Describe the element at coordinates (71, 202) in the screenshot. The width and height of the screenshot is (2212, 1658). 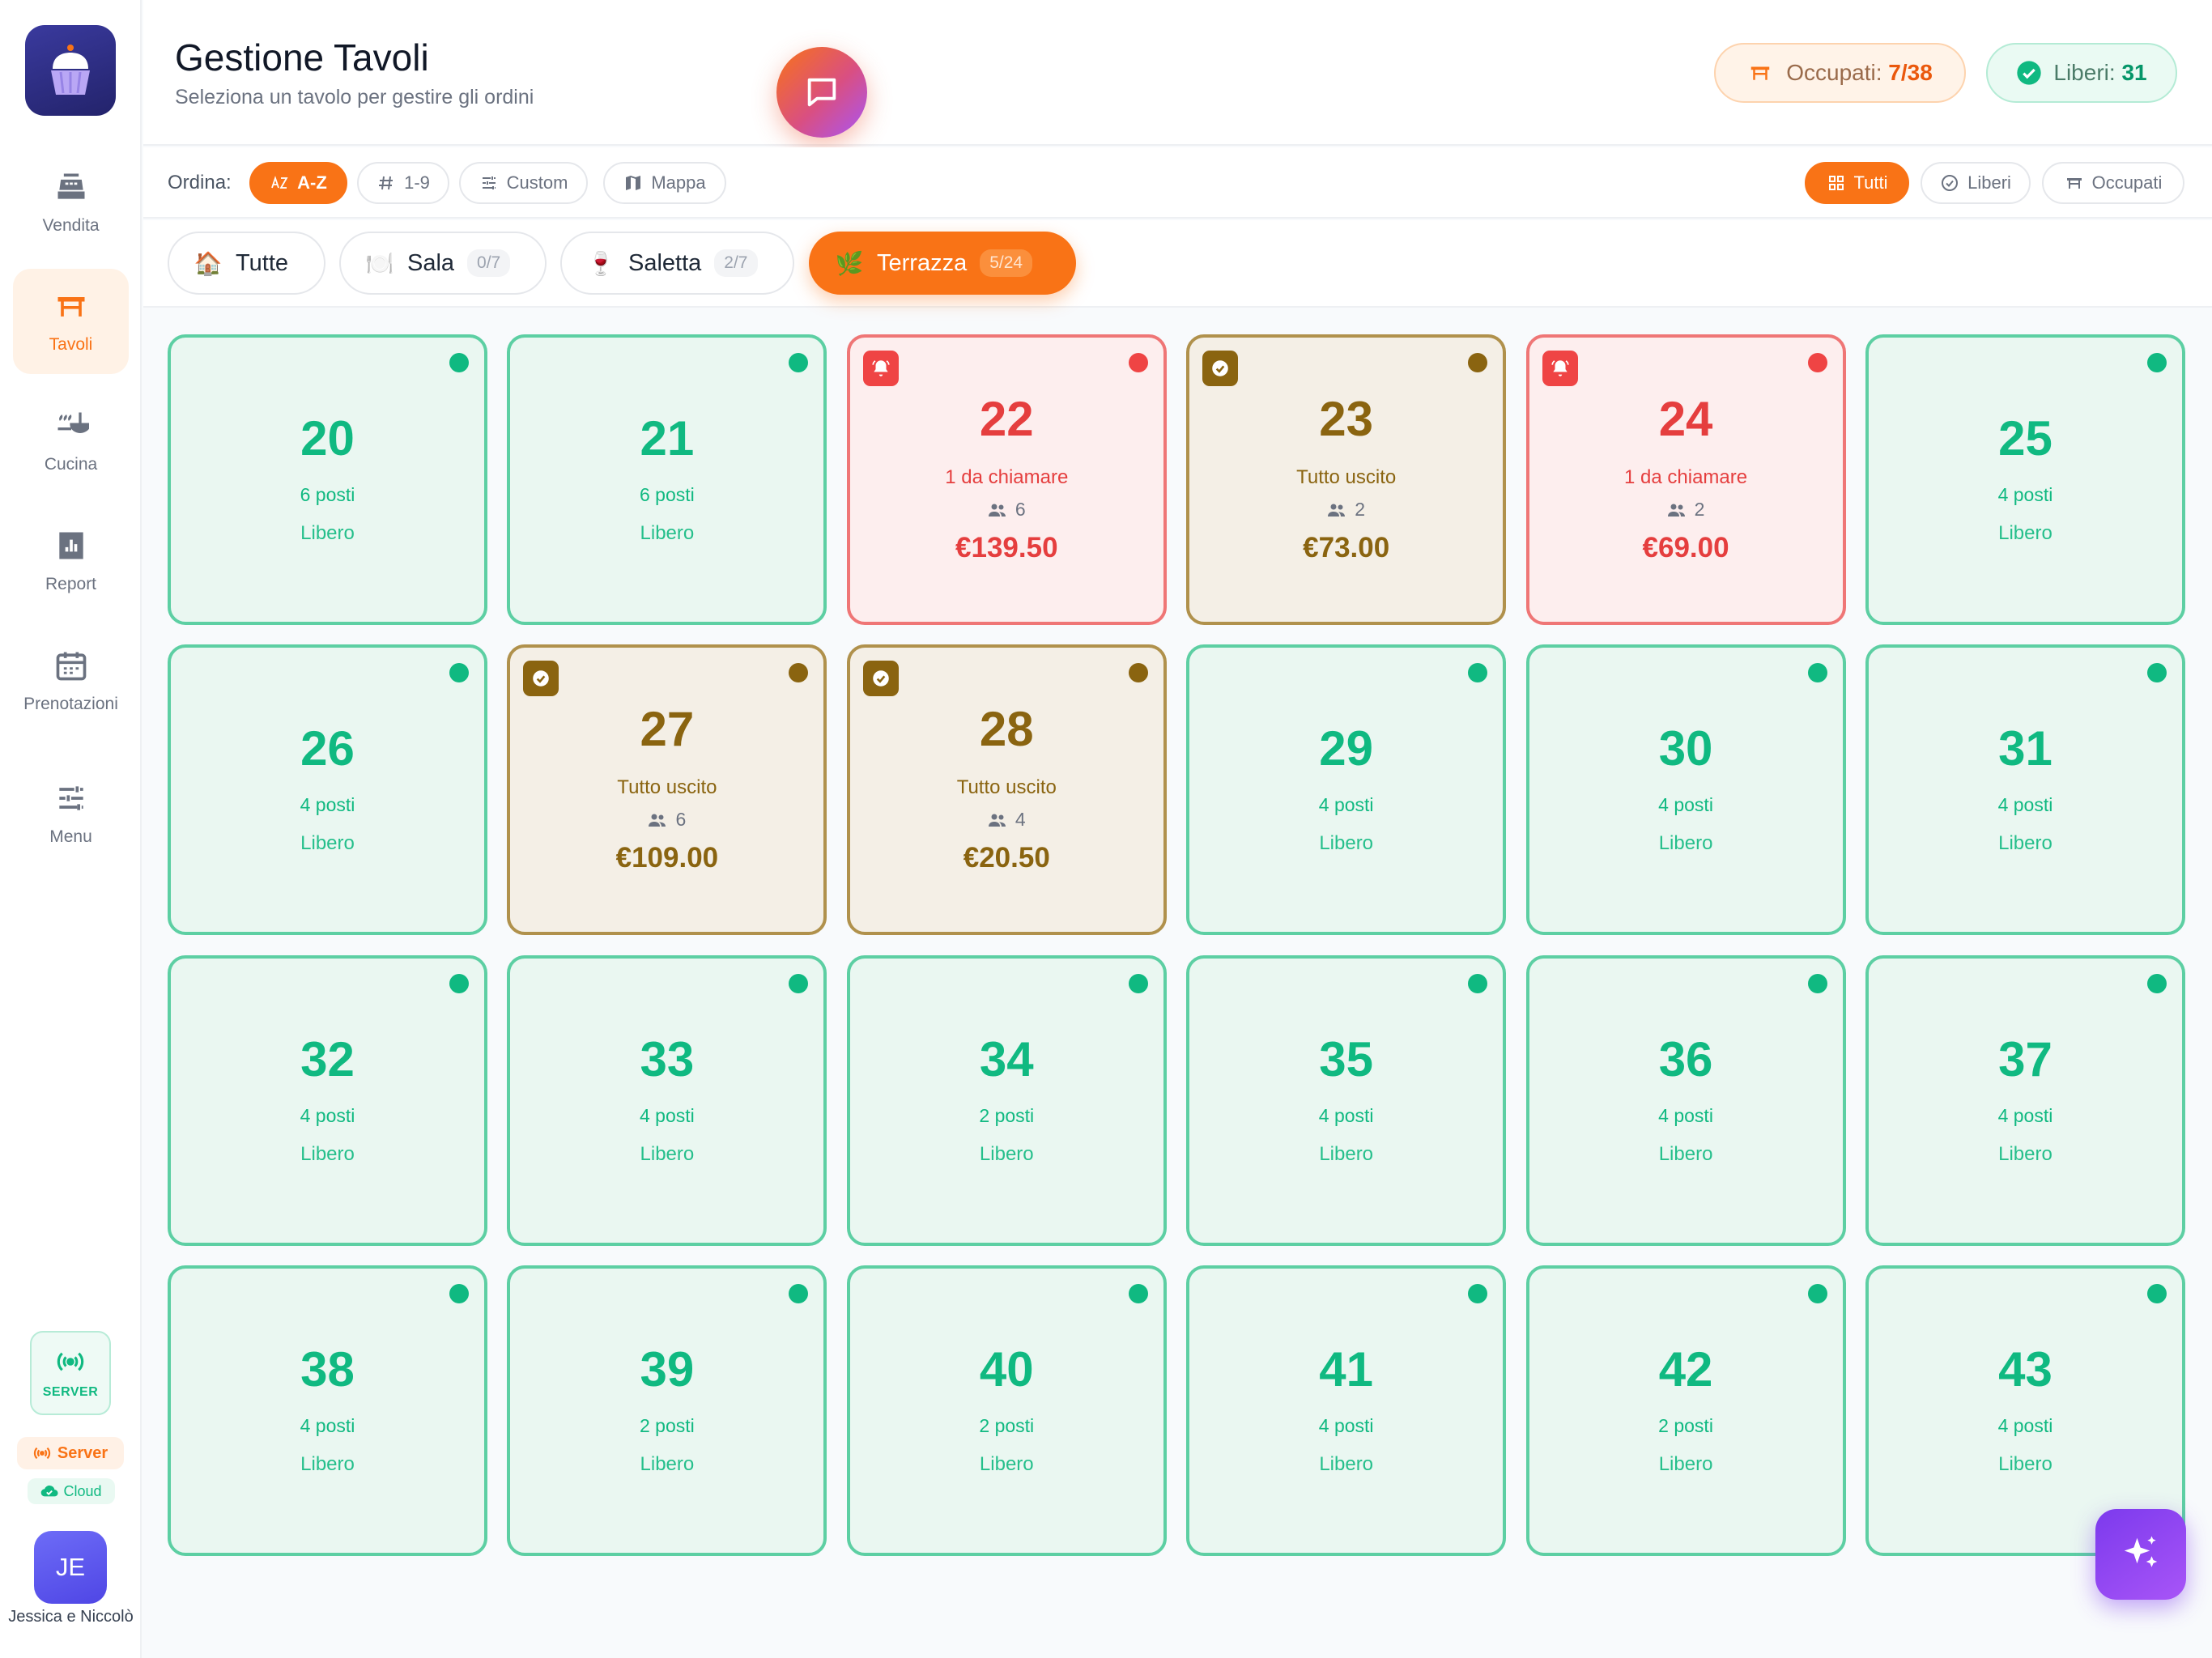
I see `sidebar-item-vendita: Vendita` at that location.